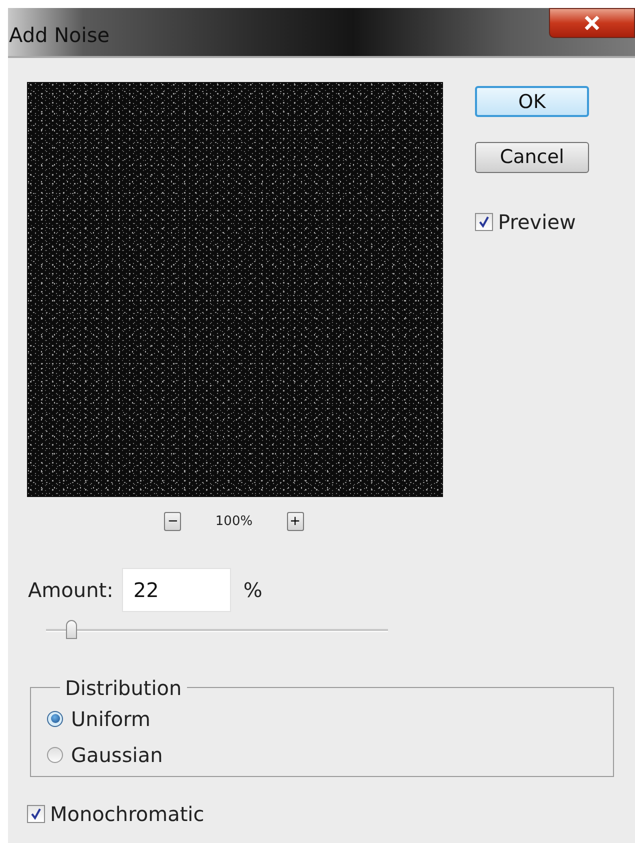 This screenshot has height=843, width=635. I want to click on cancel-button: Cancel, so click(532, 157).